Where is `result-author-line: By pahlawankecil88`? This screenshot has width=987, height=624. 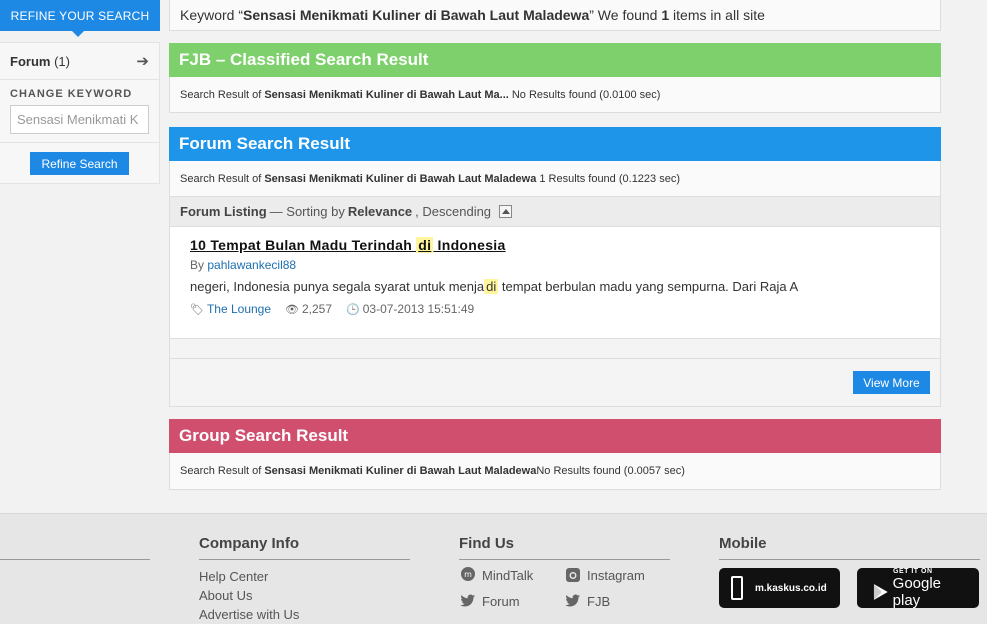 result-author-line: By pahlawankecil88 is located at coordinates (555, 265).